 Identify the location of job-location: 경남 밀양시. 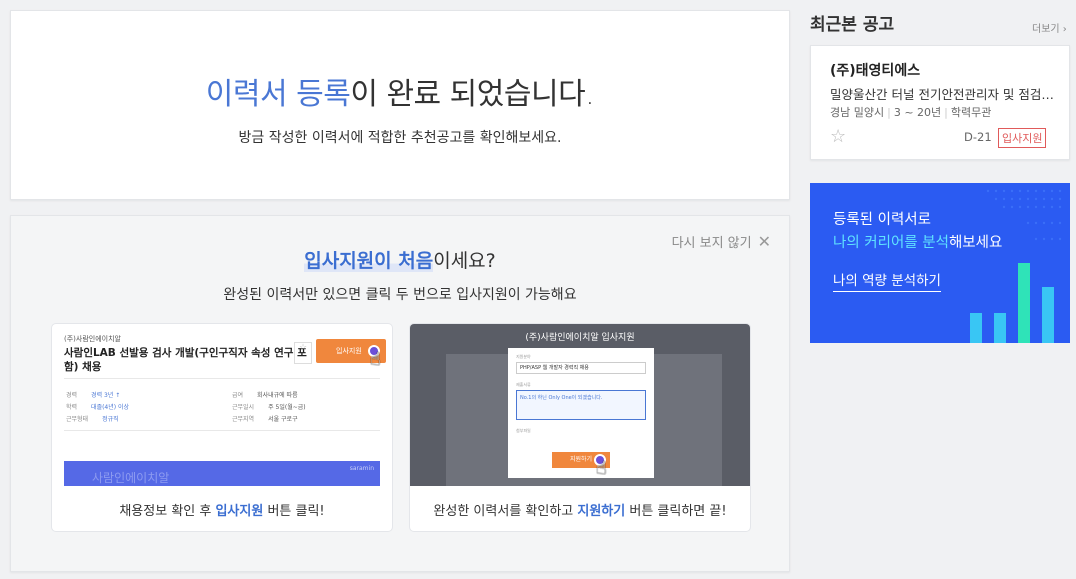
(857, 112).